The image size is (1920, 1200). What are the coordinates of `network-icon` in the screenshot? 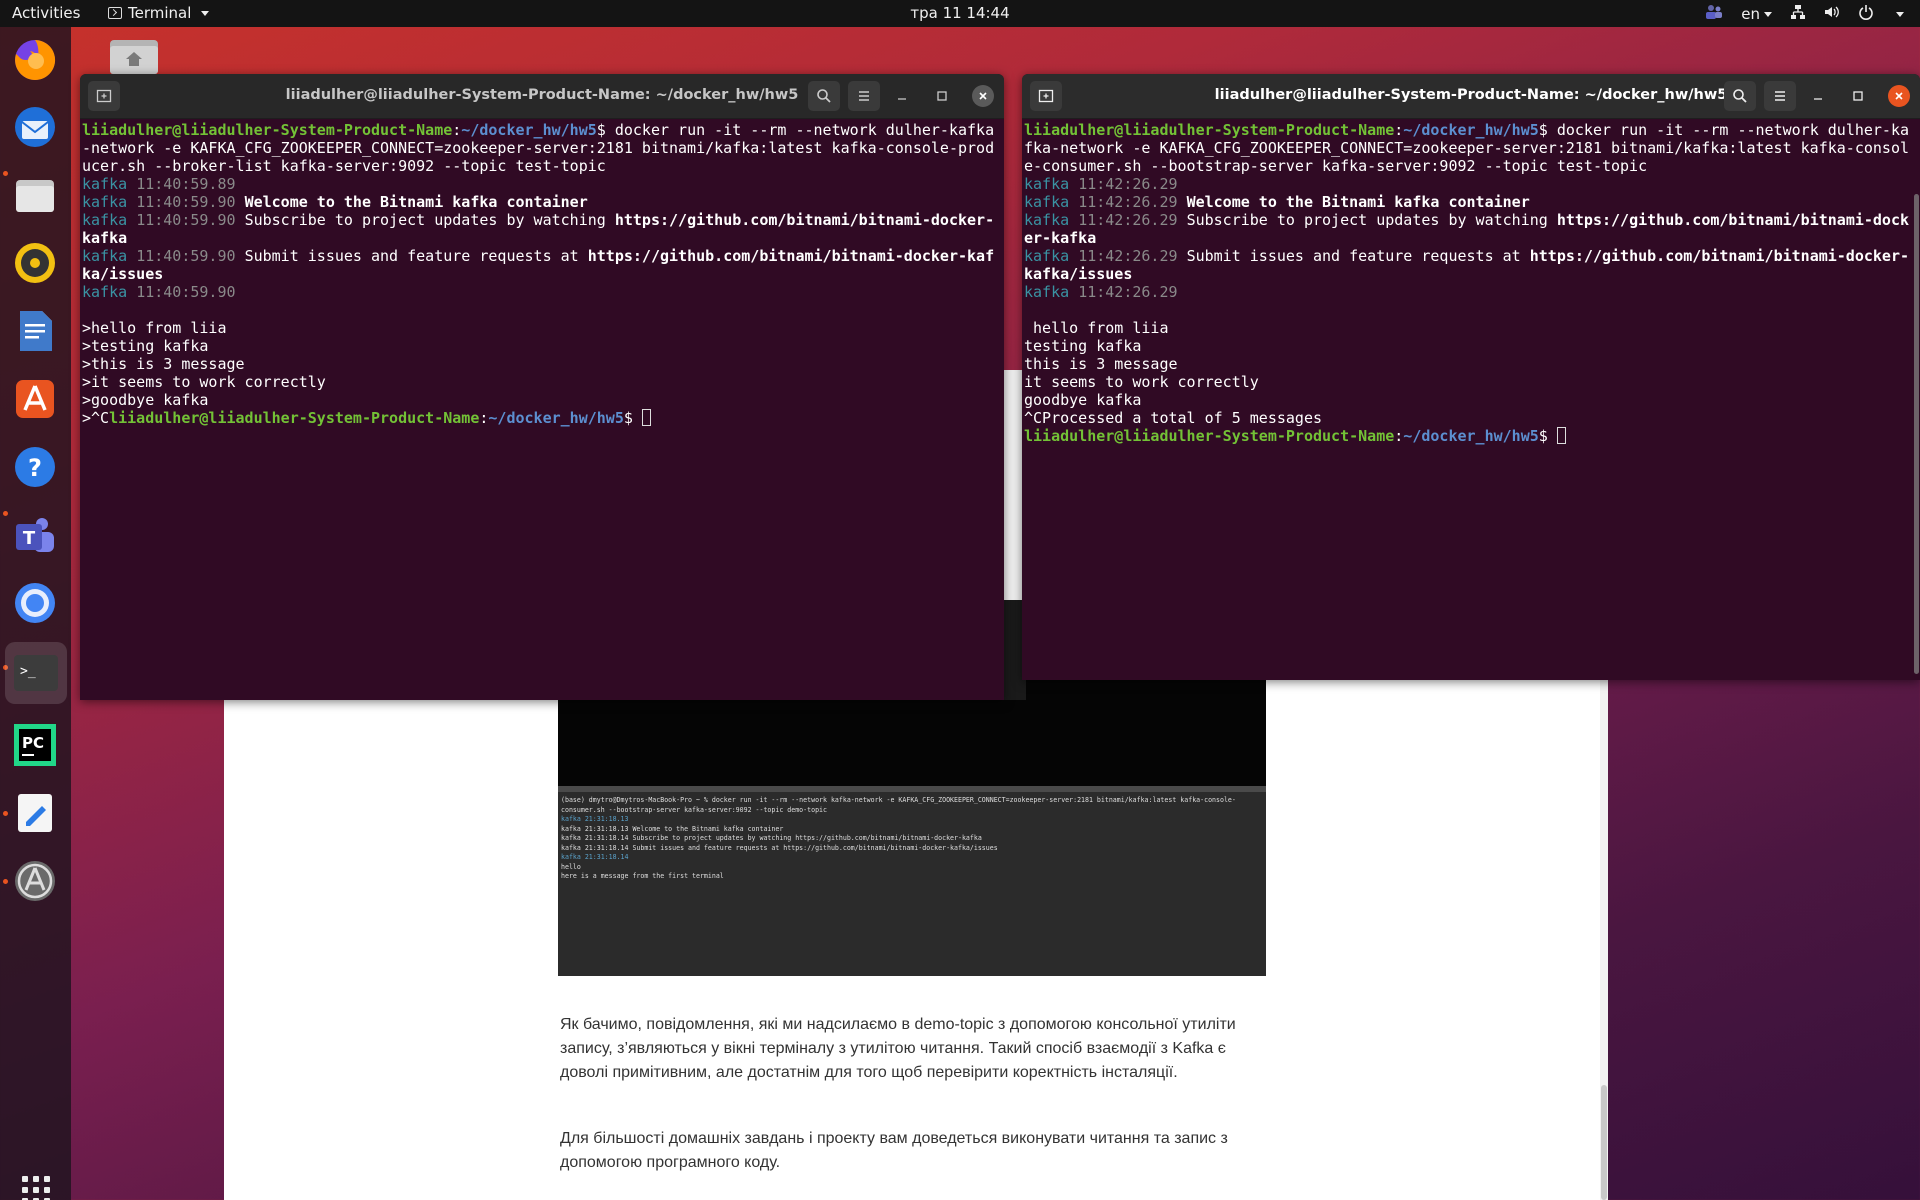 It's located at (1798, 14).